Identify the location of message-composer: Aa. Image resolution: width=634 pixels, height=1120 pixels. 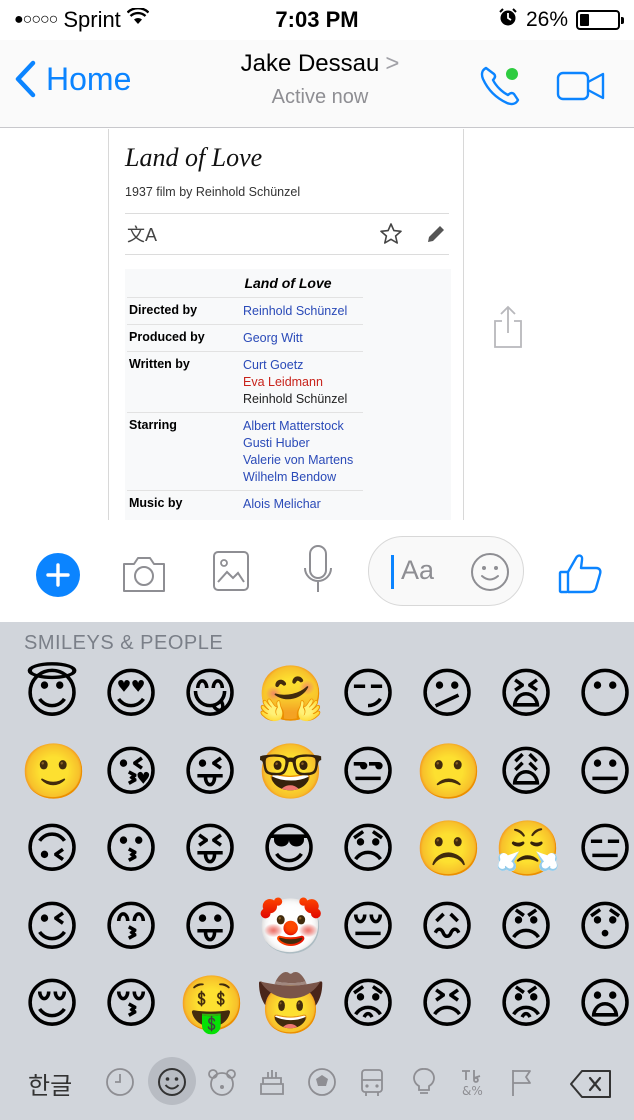
(317, 571).